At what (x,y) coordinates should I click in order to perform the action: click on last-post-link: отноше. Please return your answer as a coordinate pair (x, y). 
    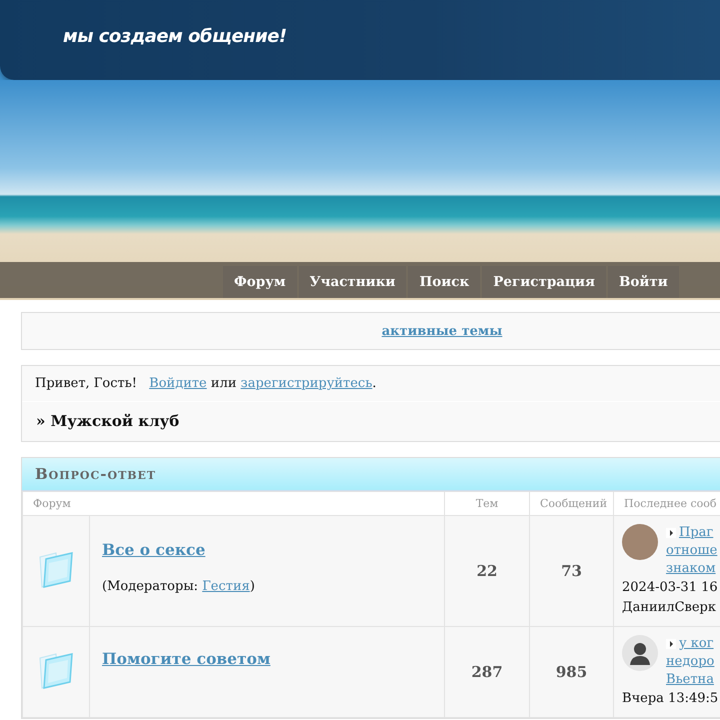
    Looking at the image, I should click on (692, 551).